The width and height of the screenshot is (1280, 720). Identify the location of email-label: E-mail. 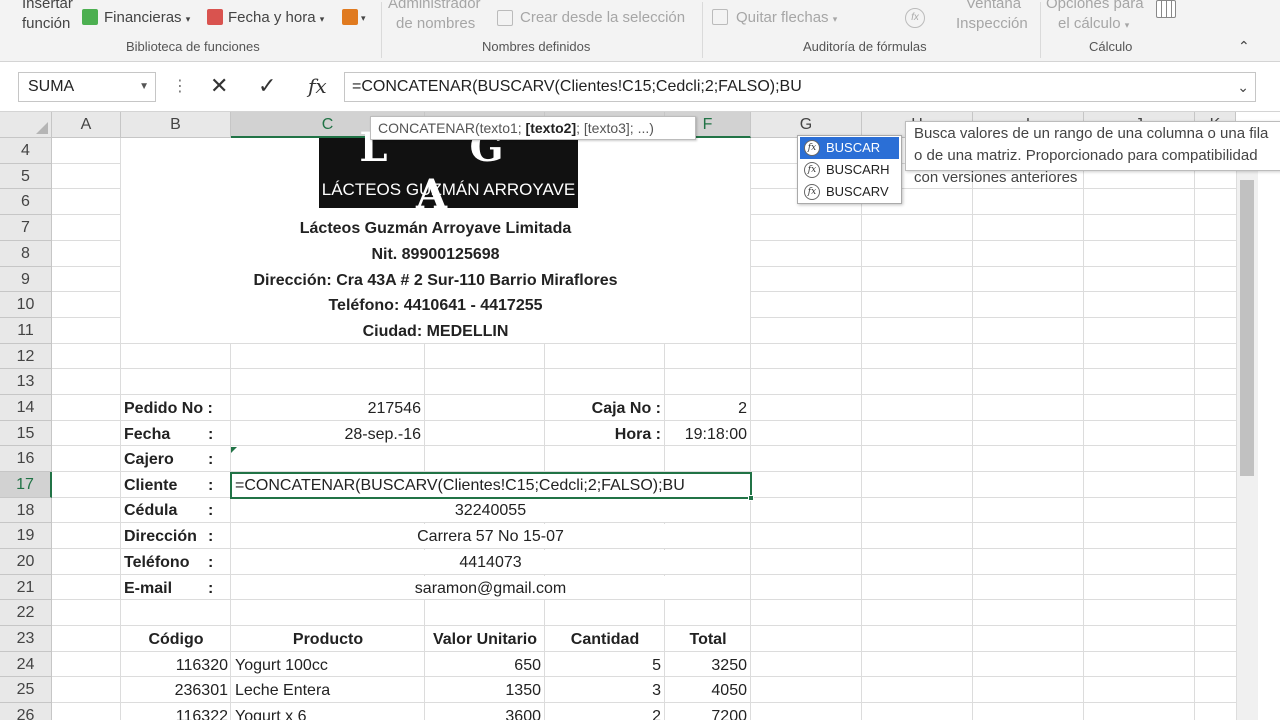
(148, 588).